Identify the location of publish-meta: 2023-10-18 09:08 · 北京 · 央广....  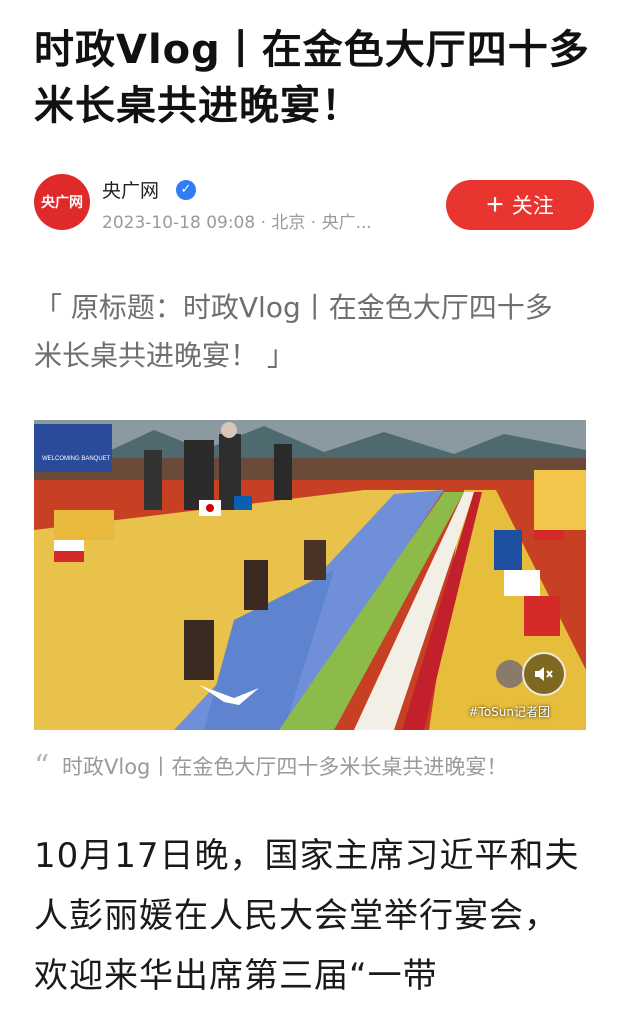
(237, 223).